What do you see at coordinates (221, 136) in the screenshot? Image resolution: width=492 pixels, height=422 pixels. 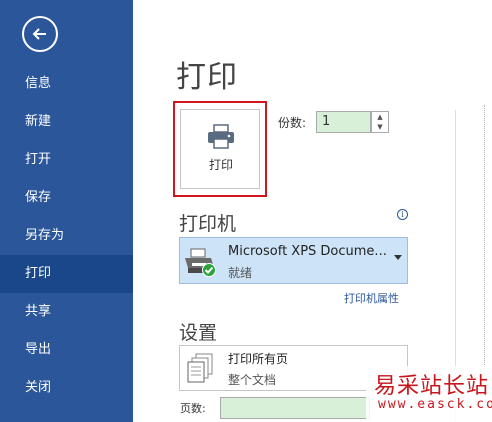 I see `printer-icon` at bounding box center [221, 136].